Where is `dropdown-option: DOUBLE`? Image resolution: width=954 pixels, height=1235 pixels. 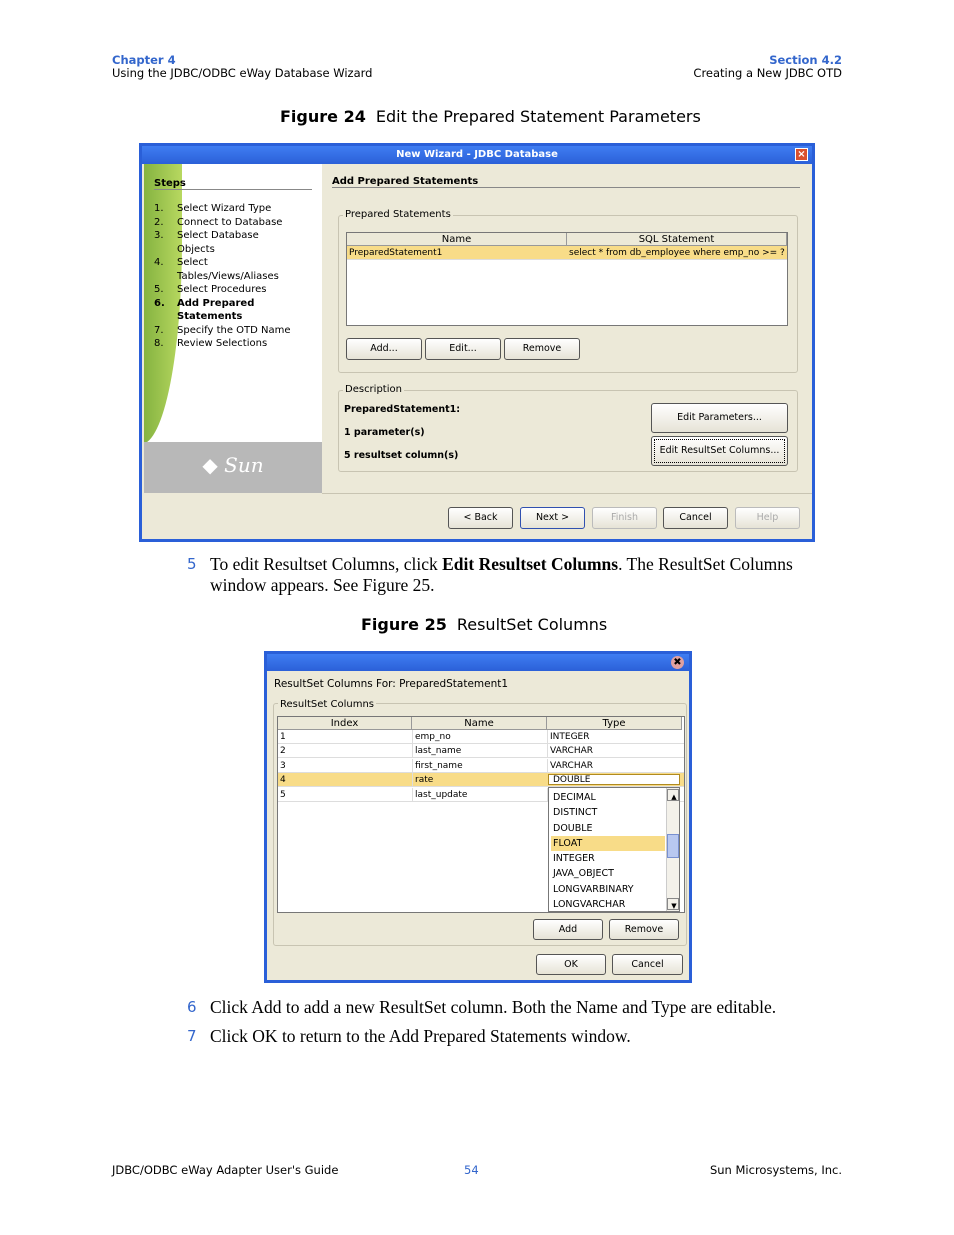 dropdown-option: DOUBLE is located at coordinates (608, 828).